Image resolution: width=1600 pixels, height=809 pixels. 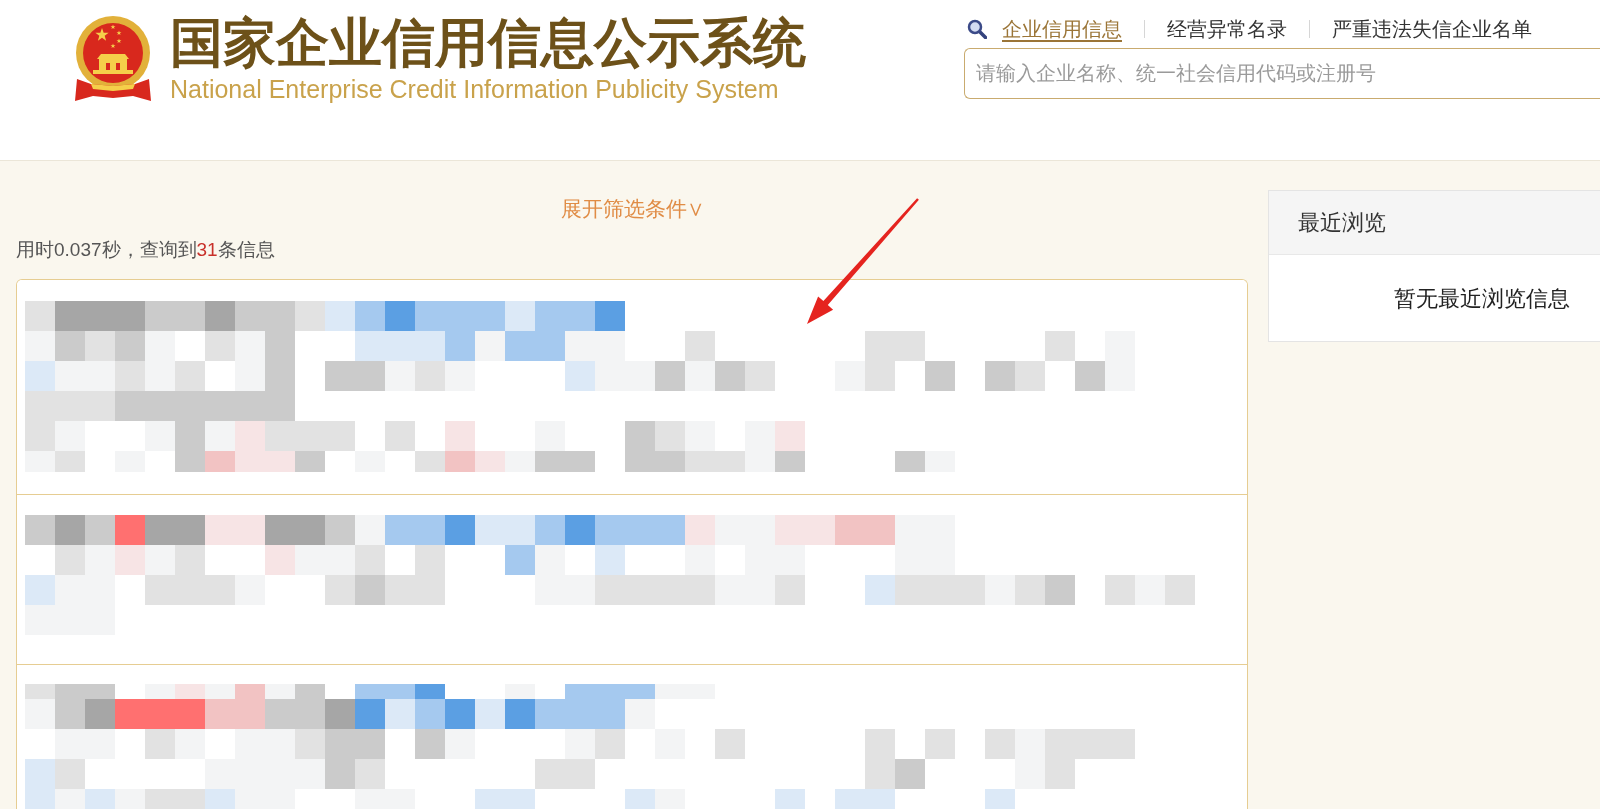 I want to click on emblem-icon, so click(x=113, y=59).